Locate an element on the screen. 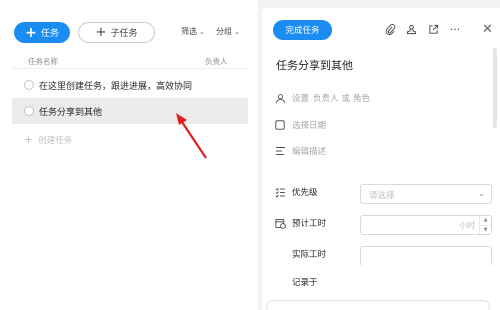 The width and height of the screenshot is (500, 310). description-placeholder: 编辑描述 is located at coordinates (309, 152).